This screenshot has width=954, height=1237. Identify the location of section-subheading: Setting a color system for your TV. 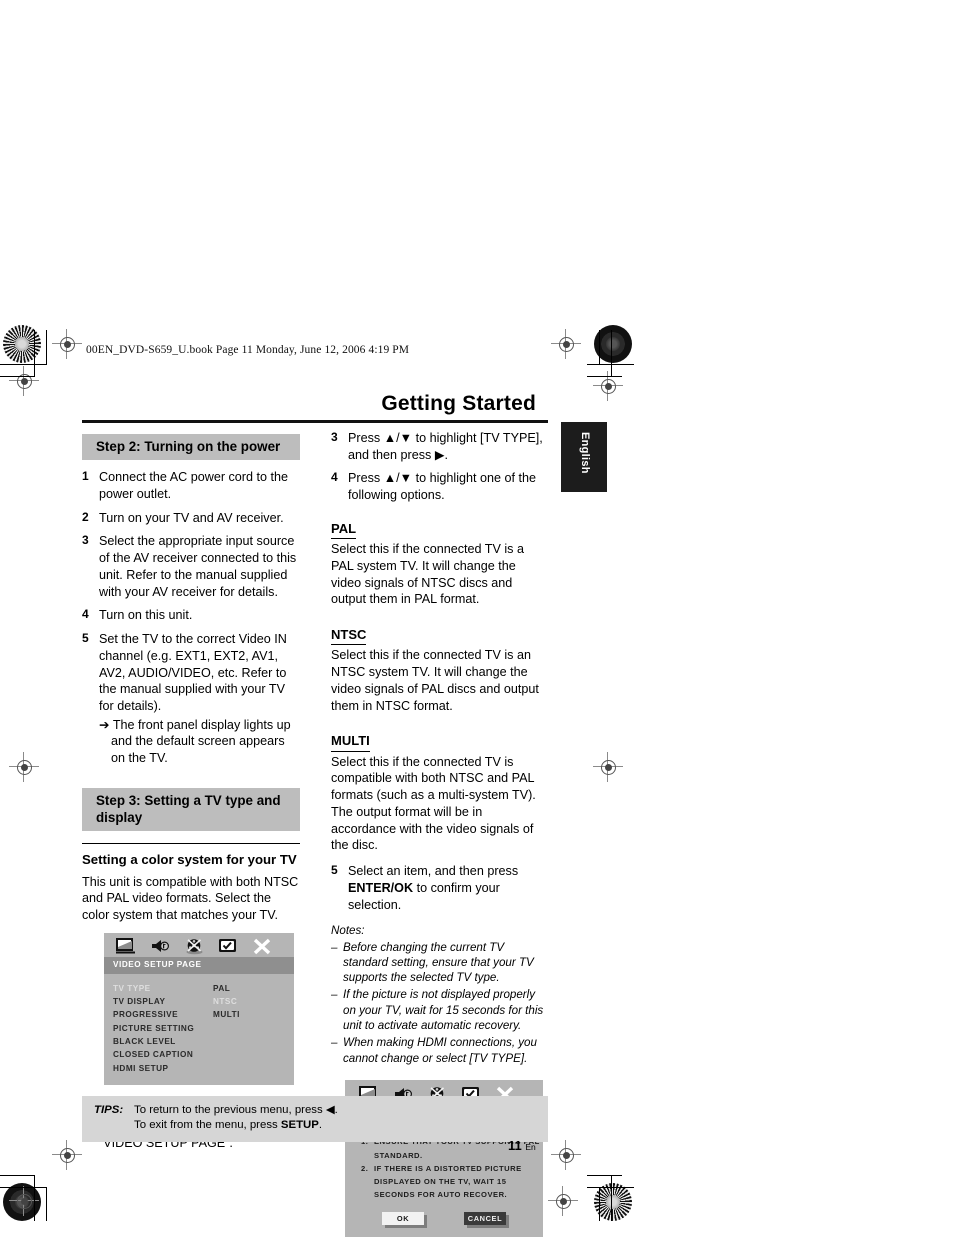
(189, 860).